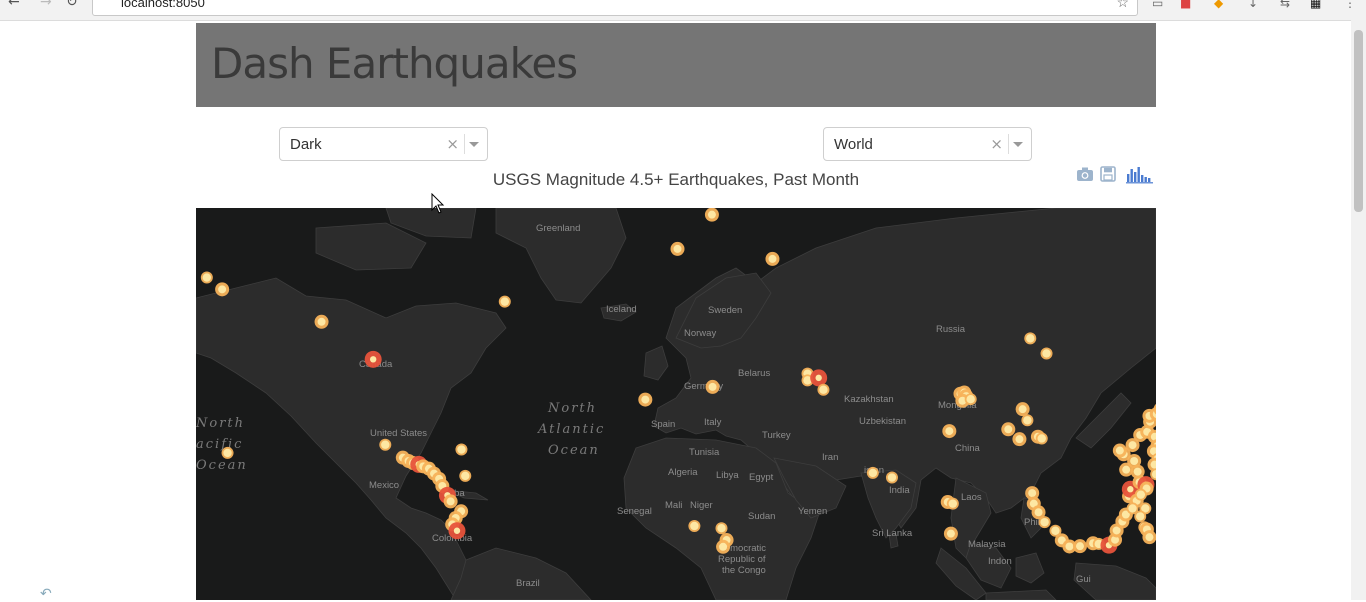  Describe the element at coordinates (1285, 5) in the screenshot. I see `extension-icon: ⇆` at that location.